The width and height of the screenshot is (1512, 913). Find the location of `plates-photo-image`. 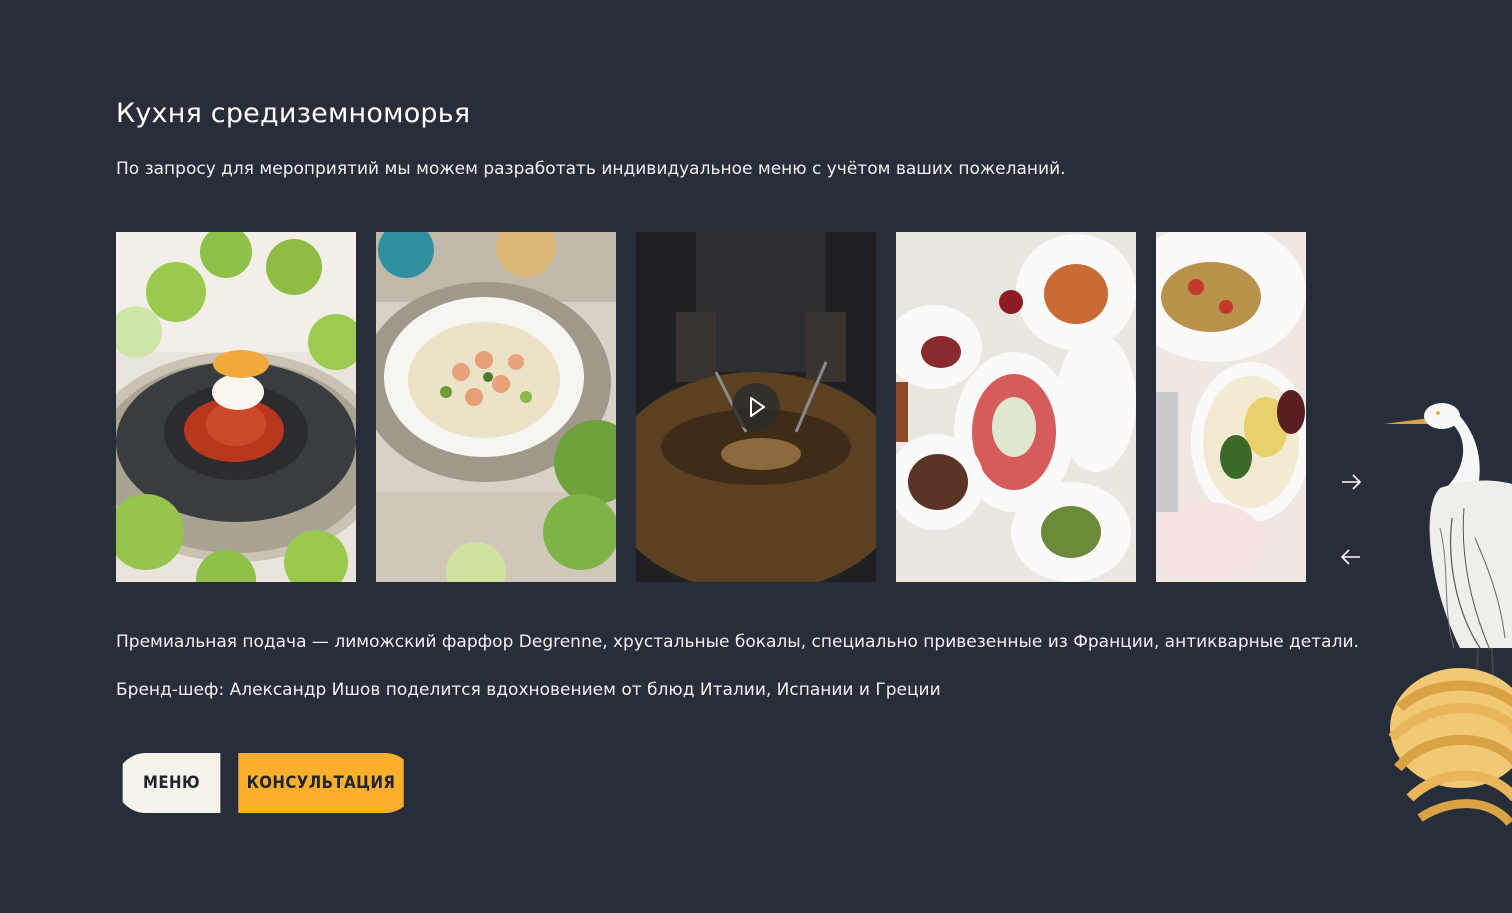

plates-photo-image is located at coordinates (1231, 407).